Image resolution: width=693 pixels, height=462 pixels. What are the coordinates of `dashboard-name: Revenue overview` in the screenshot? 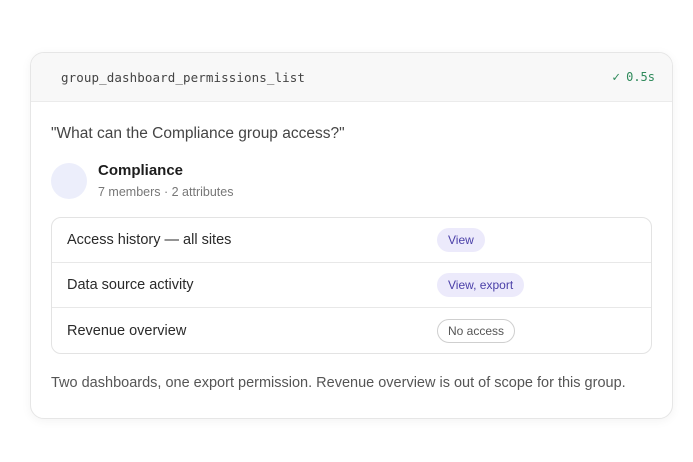 It's located at (127, 330).